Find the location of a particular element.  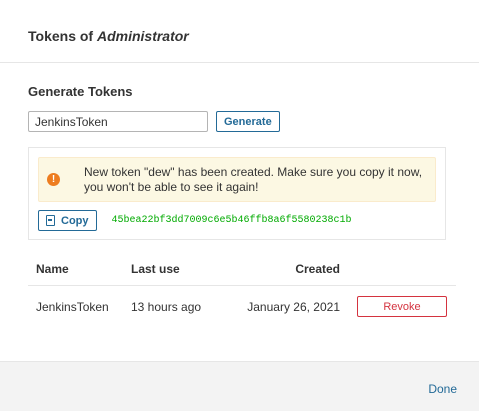

token-last-use-cell: 13 hours ago is located at coordinates (166, 306).